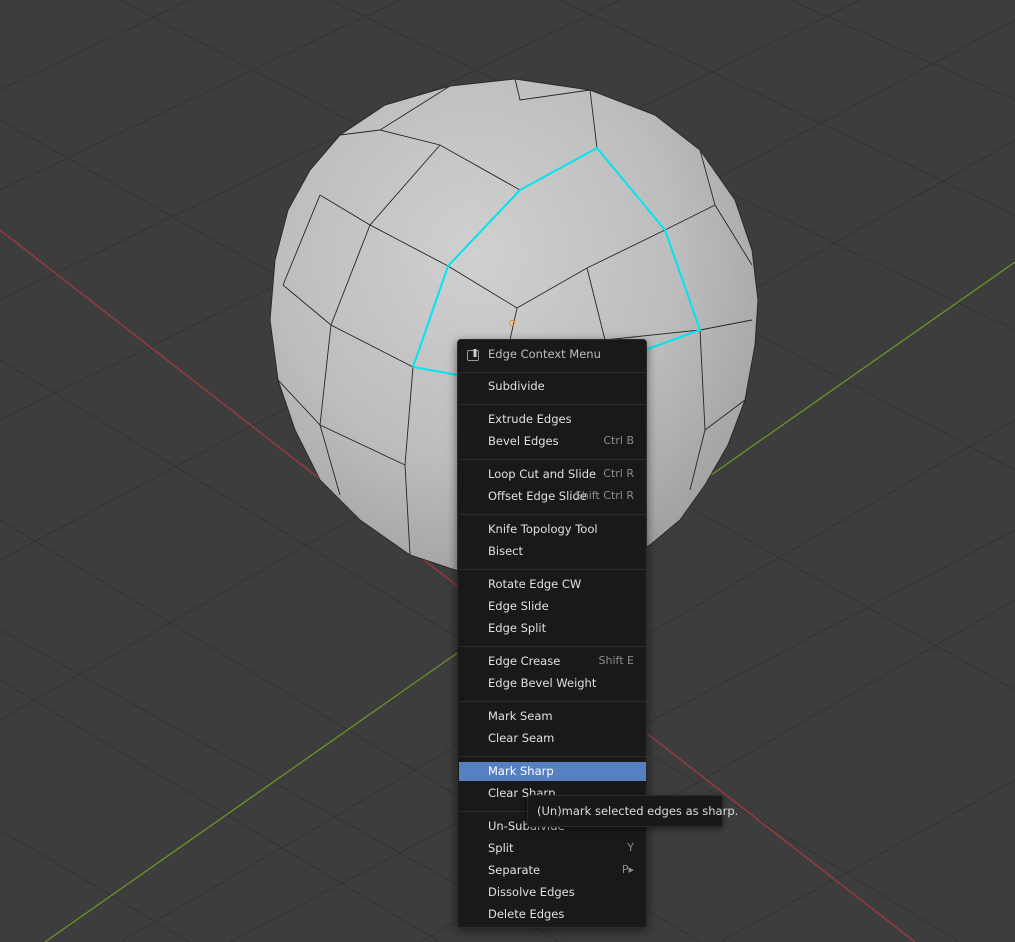 This screenshot has width=1015, height=942. What do you see at coordinates (552, 551) in the screenshot?
I see `menu-item-bisect: Bisect` at bounding box center [552, 551].